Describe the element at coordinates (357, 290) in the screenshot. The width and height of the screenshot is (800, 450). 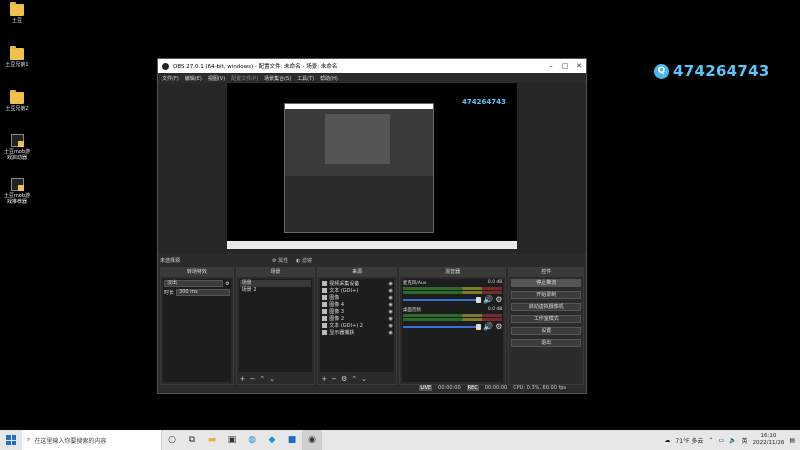
I see `source-item: 文本 (GDI+) ◉` at that location.